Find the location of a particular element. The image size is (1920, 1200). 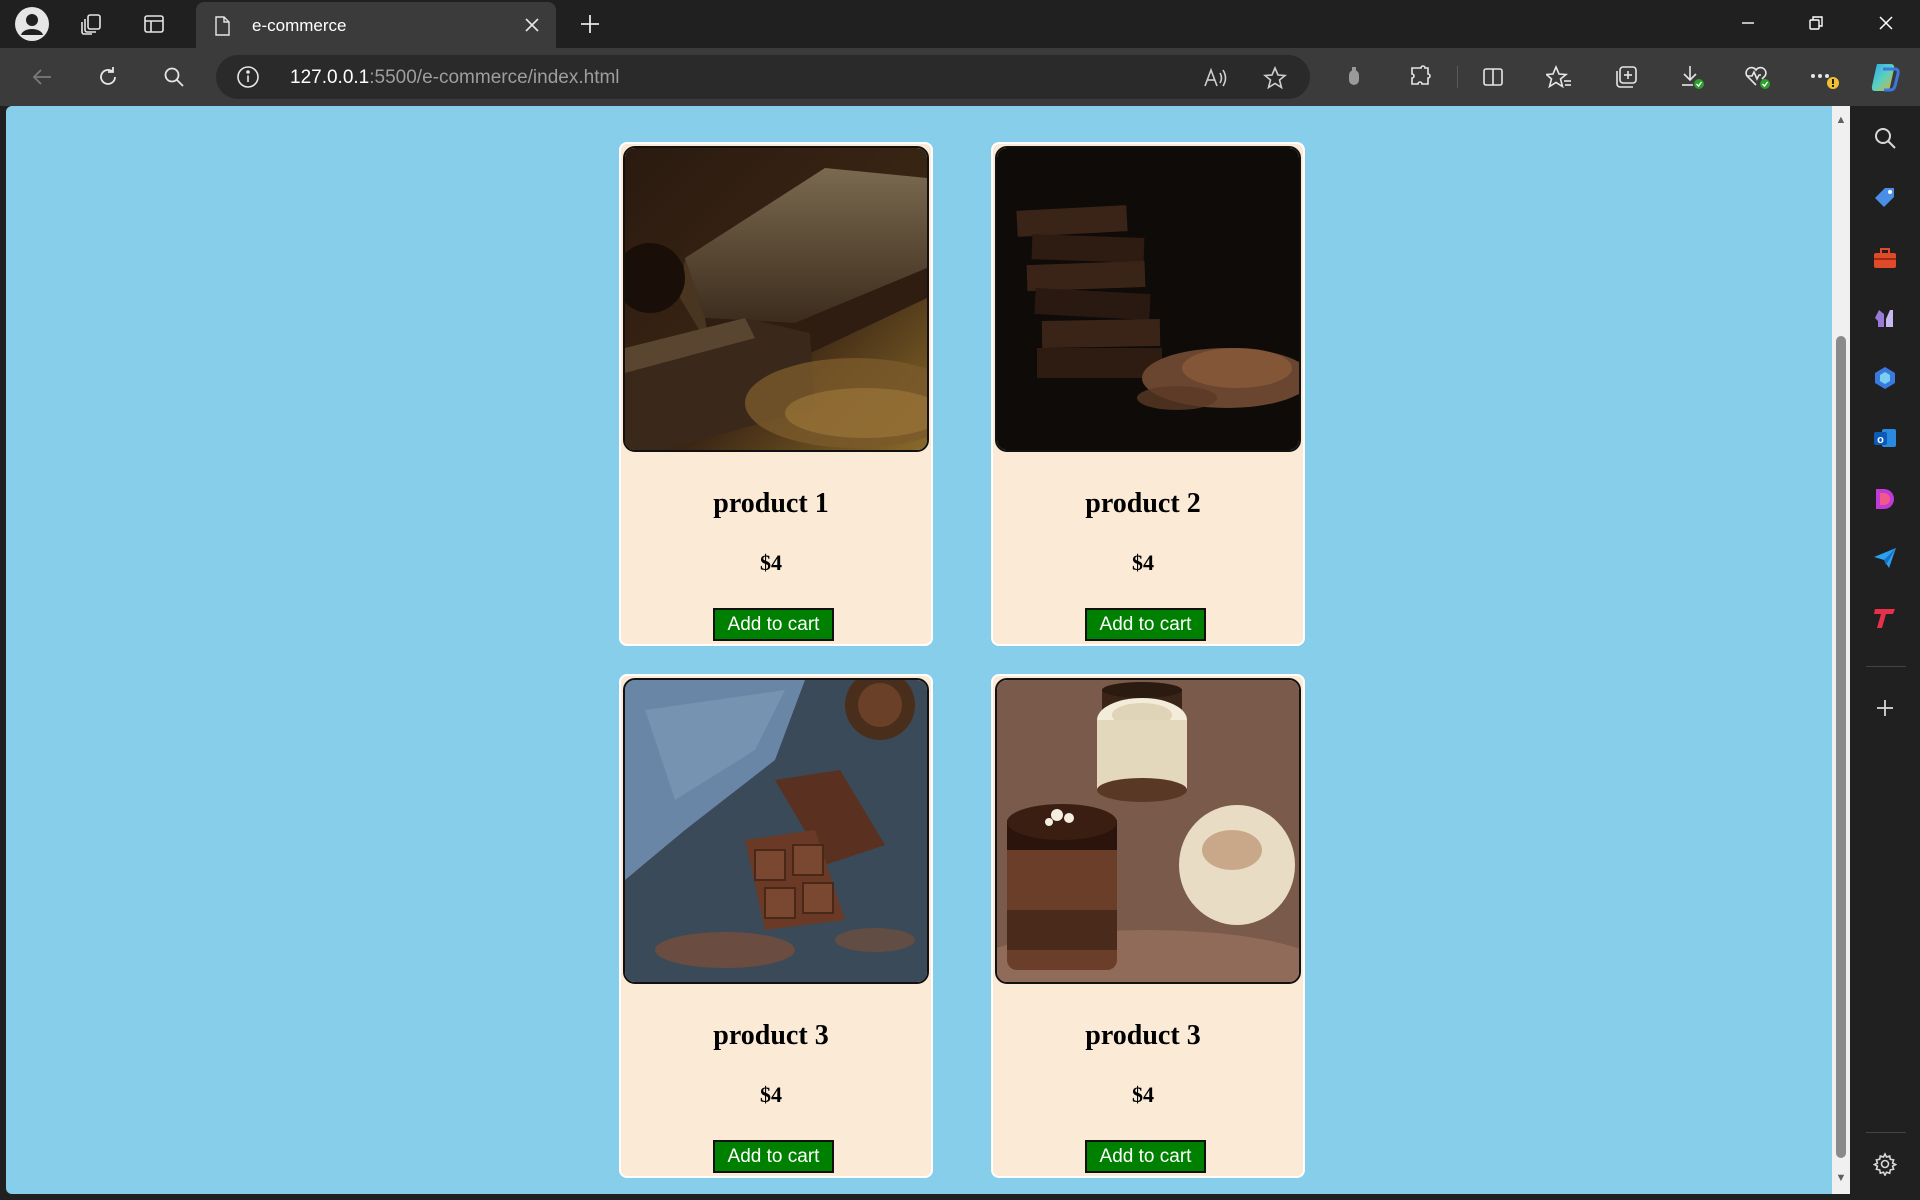

page-icon is located at coordinates (222, 26).